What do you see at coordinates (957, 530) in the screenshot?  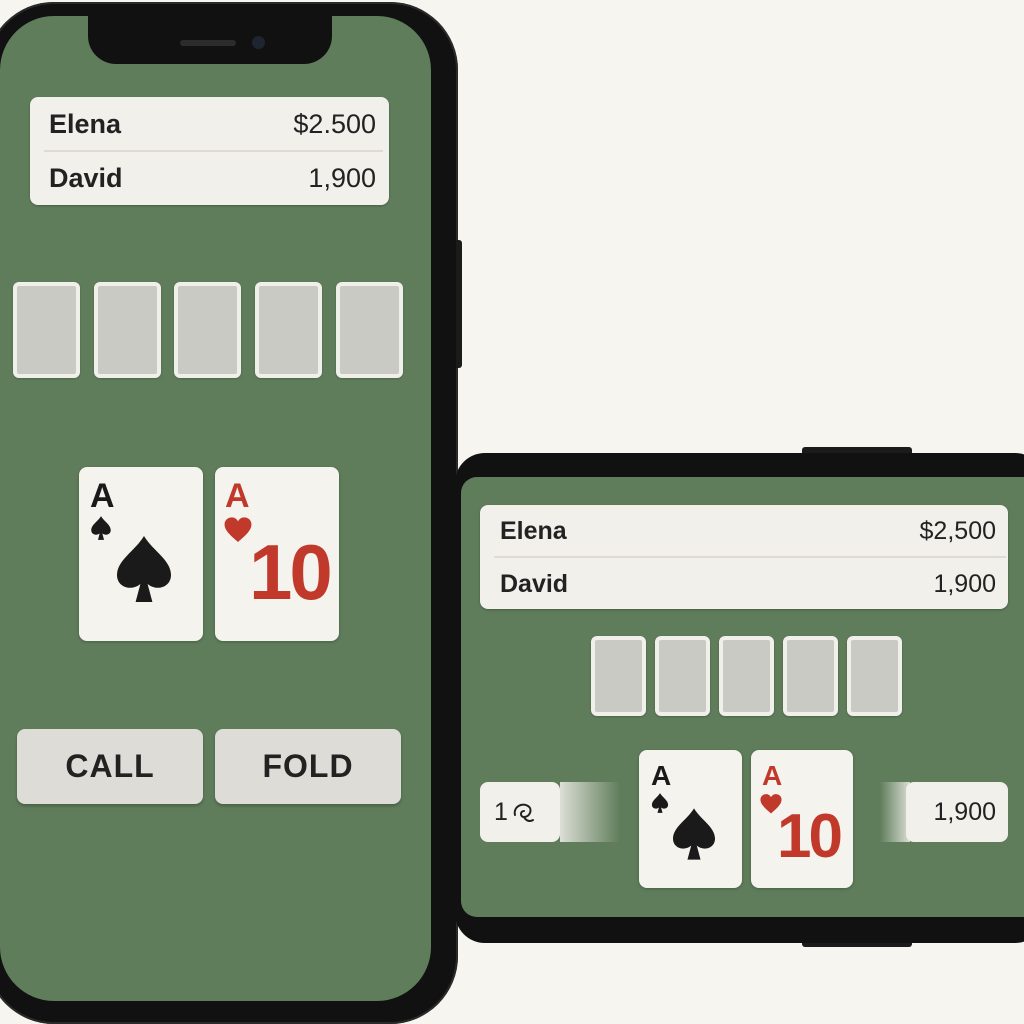 I see `player-chips: $2,500` at bounding box center [957, 530].